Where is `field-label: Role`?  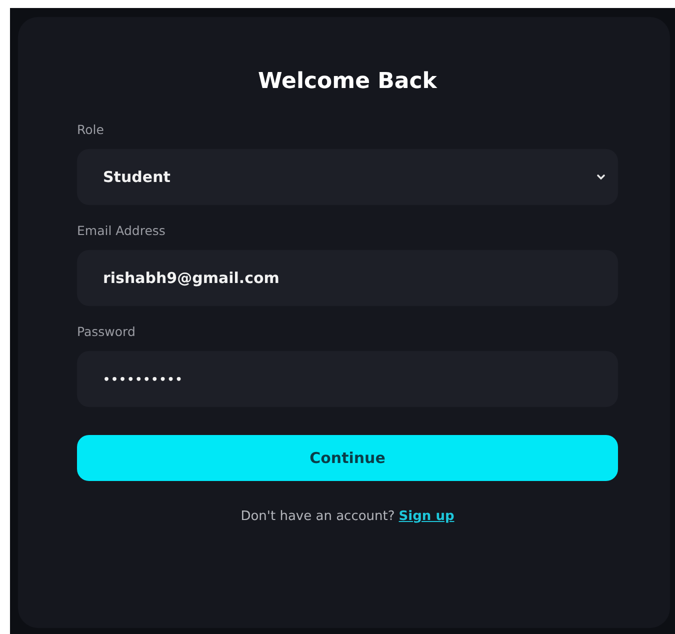
field-label: Role is located at coordinates (91, 129).